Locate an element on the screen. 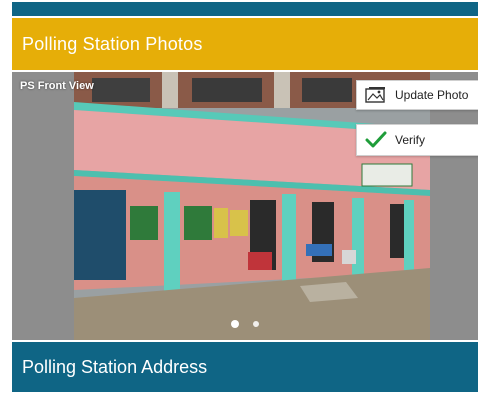  carousel-dot-active is located at coordinates (235, 324).